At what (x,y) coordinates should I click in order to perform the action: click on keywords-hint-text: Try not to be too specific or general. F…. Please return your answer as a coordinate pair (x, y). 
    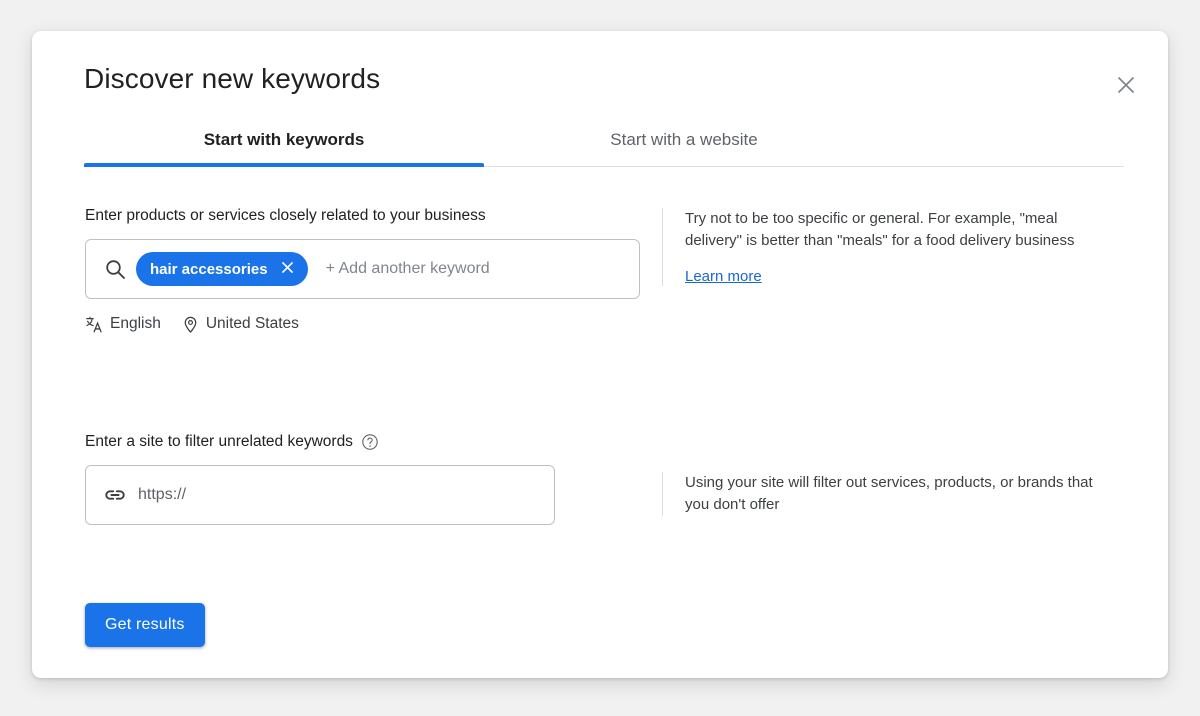
    Looking at the image, I should click on (880, 229).